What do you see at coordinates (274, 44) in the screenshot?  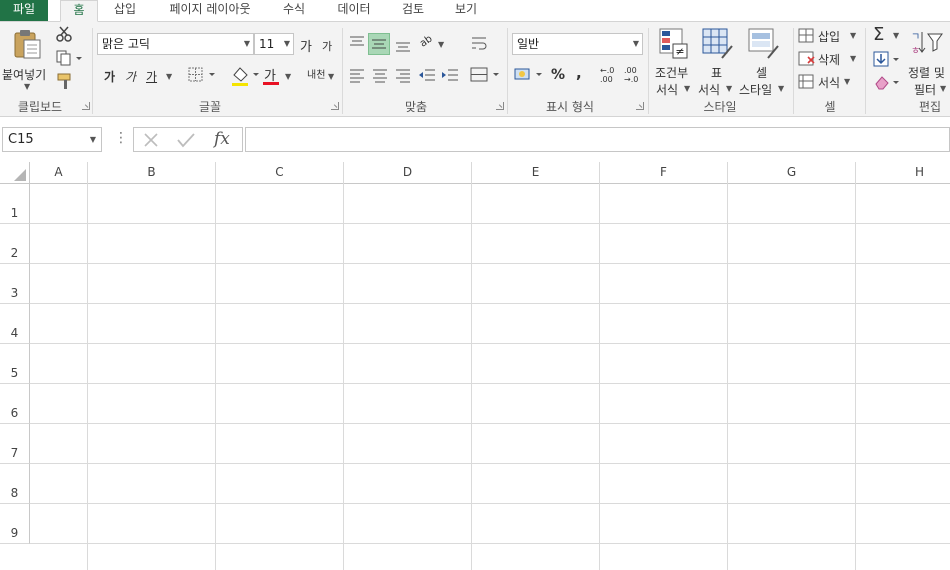 I see `font-size-combobox: 11 ▼` at bounding box center [274, 44].